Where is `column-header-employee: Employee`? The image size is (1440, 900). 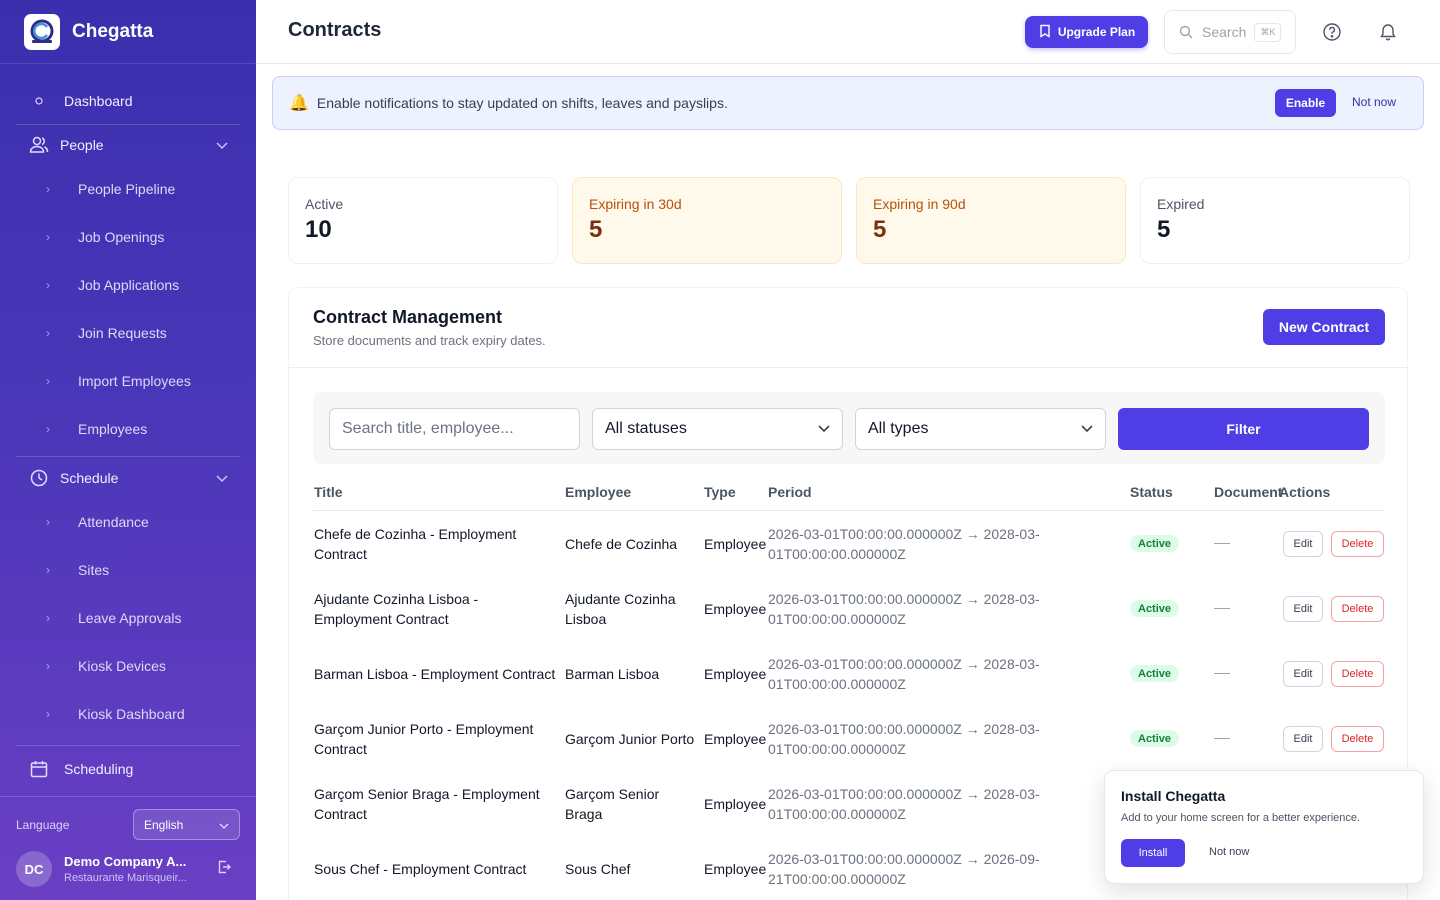 column-header-employee: Employee is located at coordinates (598, 492).